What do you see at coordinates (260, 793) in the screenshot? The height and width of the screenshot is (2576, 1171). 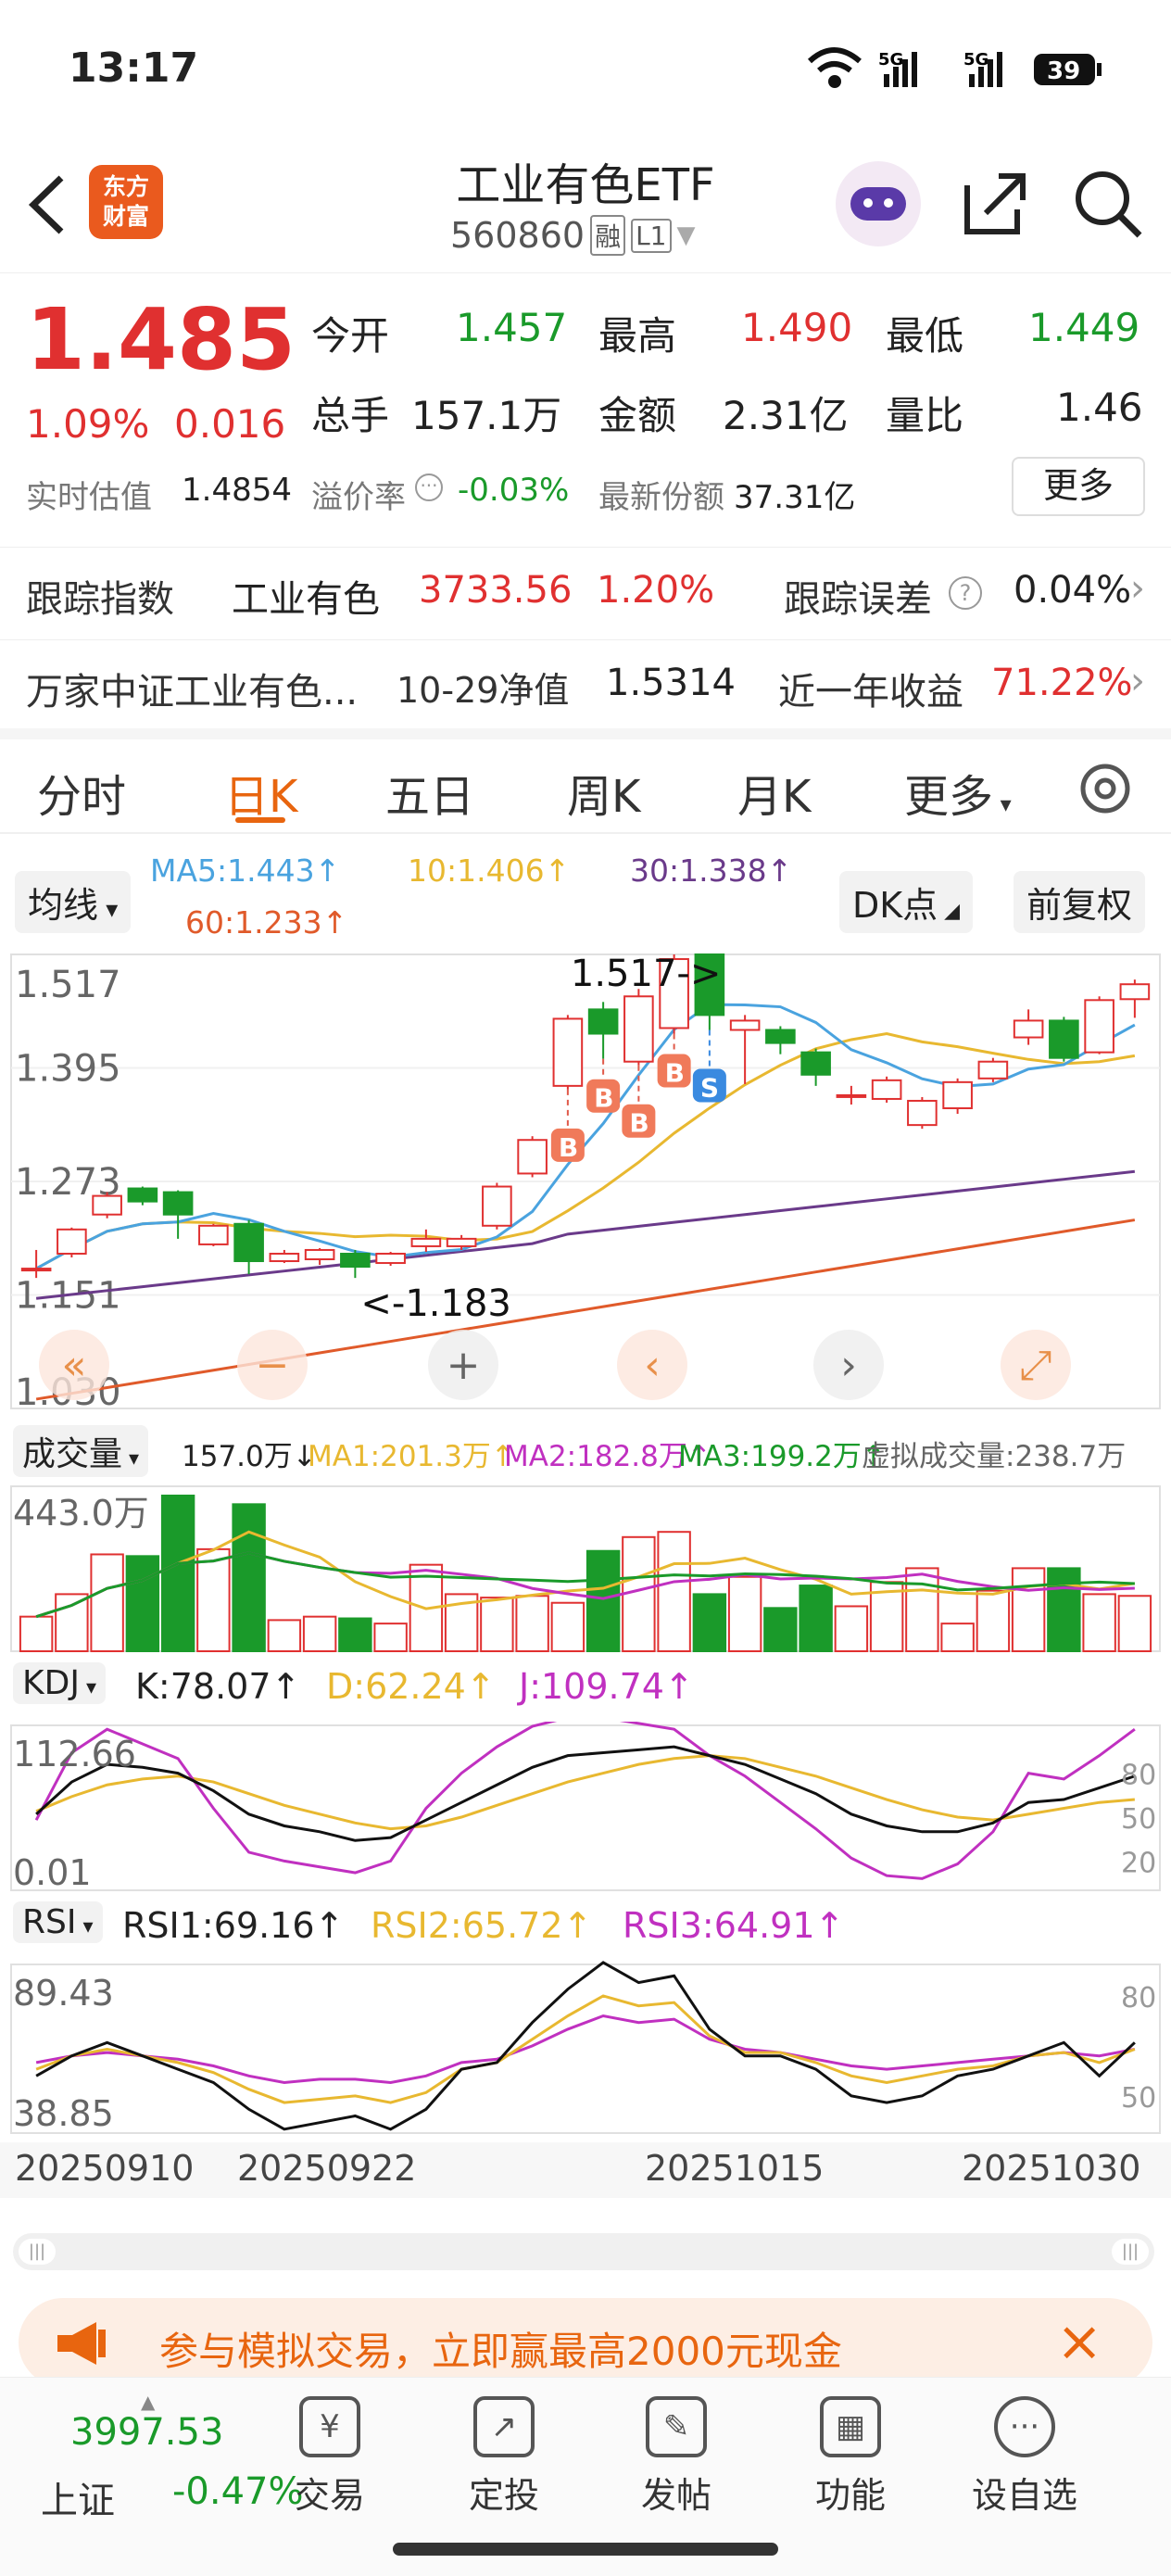 I see `tab-1: 日K` at bounding box center [260, 793].